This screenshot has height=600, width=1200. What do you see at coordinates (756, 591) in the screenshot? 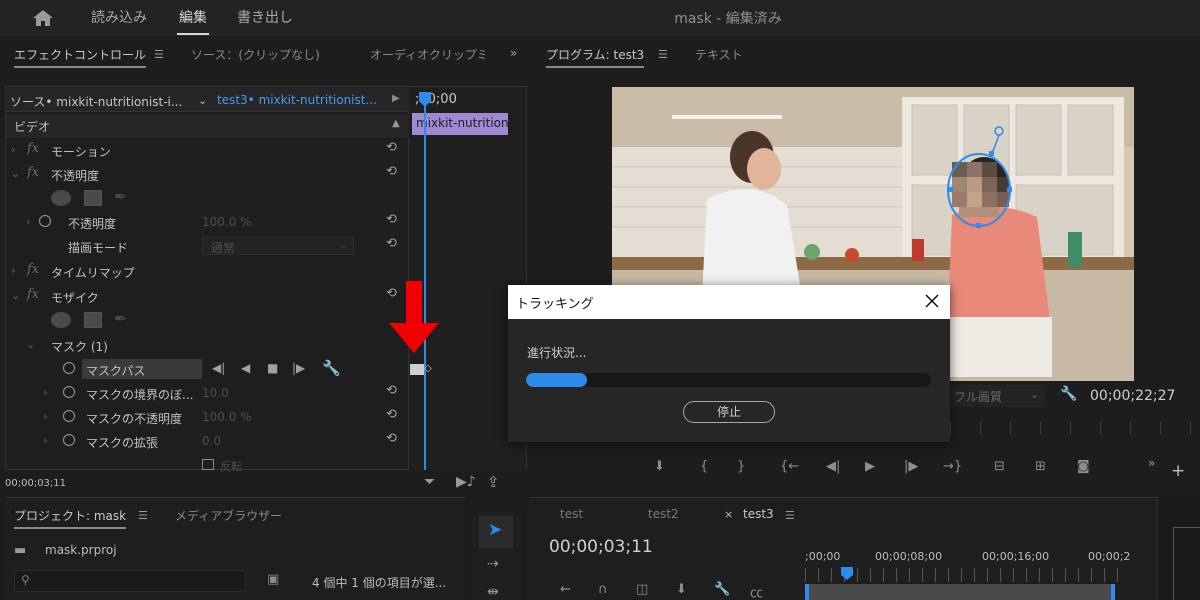
I see `captions-icon: ㏄` at bounding box center [756, 591].